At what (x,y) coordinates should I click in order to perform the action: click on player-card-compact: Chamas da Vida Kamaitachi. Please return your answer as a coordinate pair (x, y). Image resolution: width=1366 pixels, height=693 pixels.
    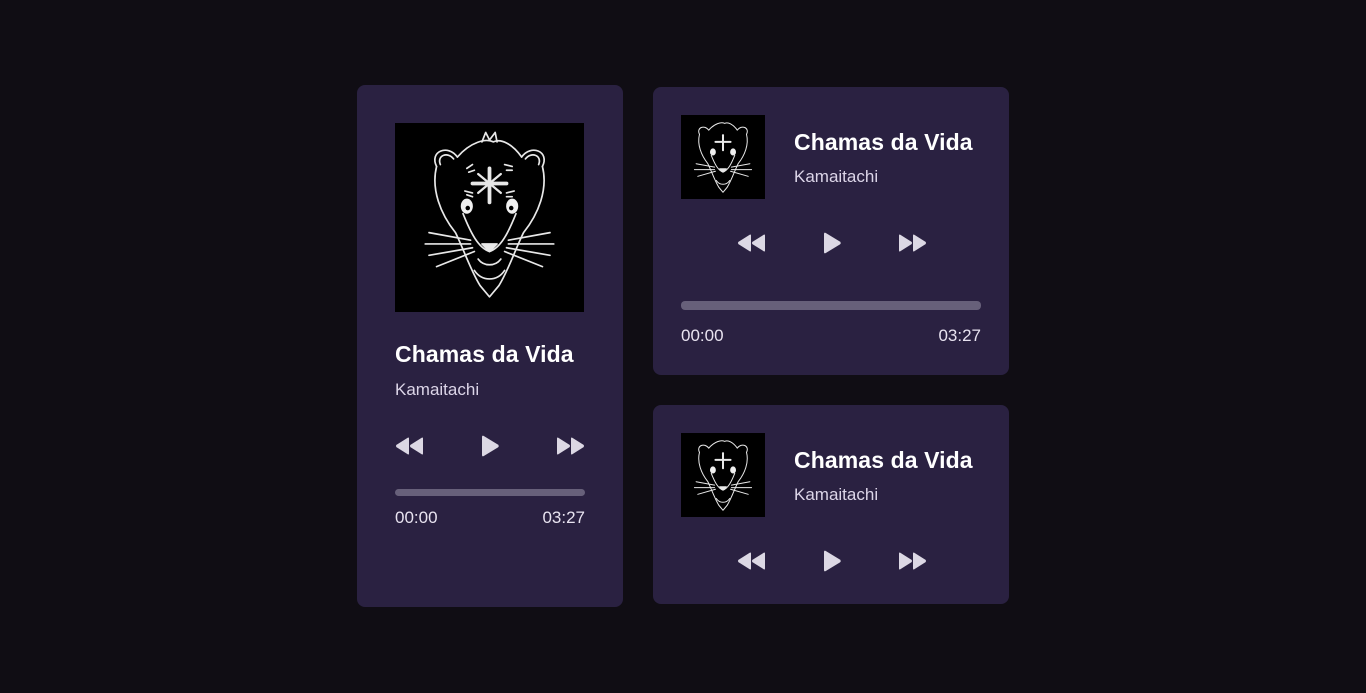
    Looking at the image, I should click on (831, 504).